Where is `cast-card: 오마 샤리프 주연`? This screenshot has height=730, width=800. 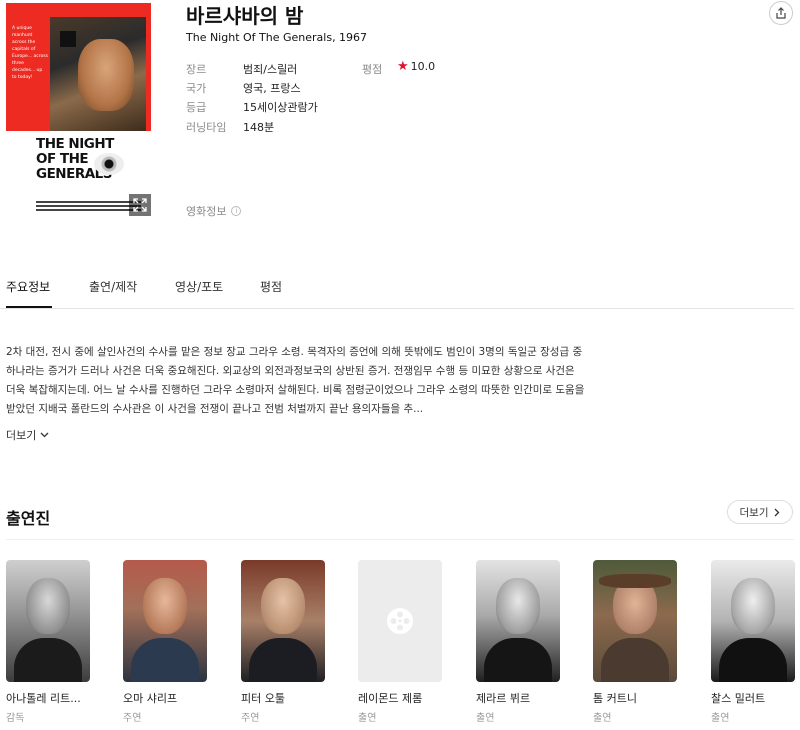
cast-card: 오마 샤리프 주연 is located at coordinates (165, 642).